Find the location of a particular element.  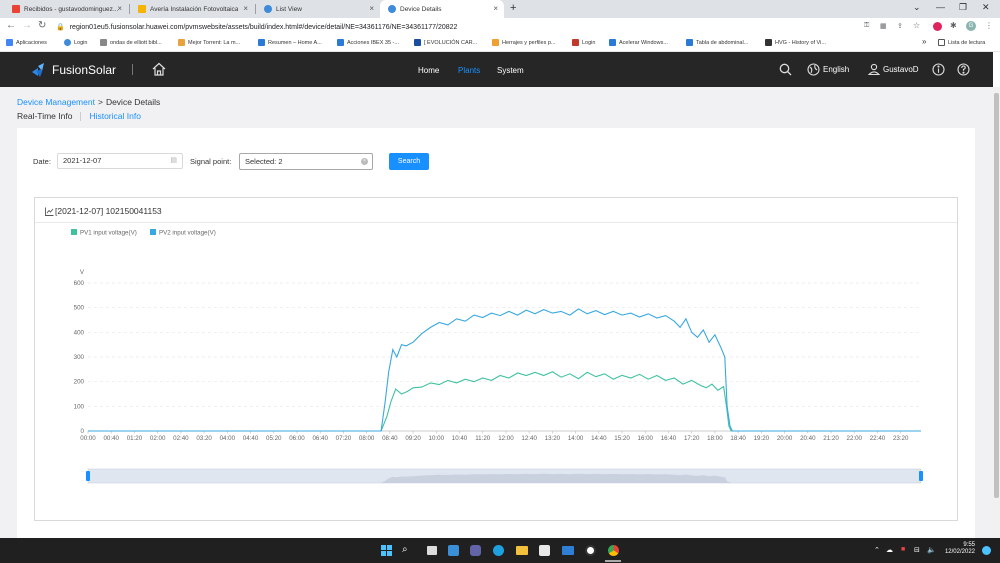

reload-icon: ↻ is located at coordinates (42, 25).